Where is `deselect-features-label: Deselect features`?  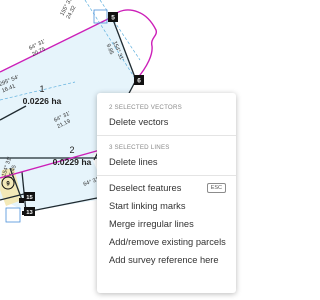
deselect-features-label: Deselect features is located at coordinates (145, 188).